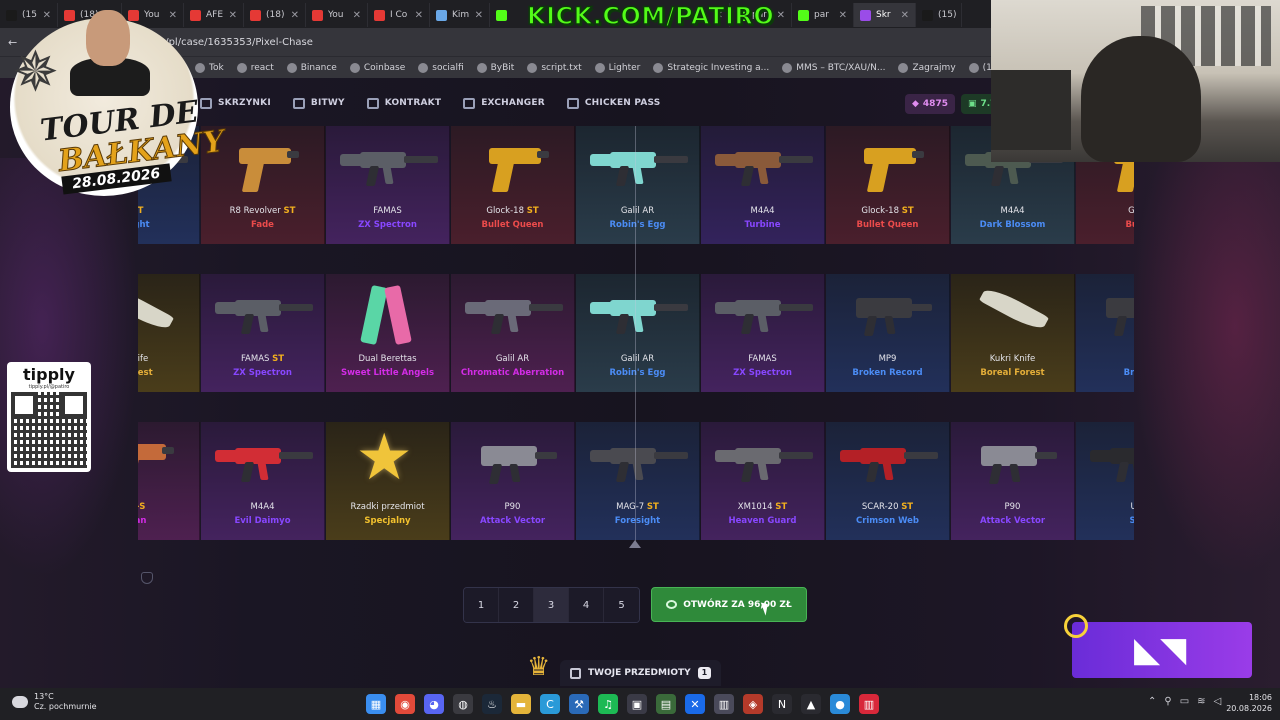  What do you see at coordinates (641, 673) in the screenshot?
I see `your-items-bar: TWOJE PRZEDMIOTY 1` at bounding box center [641, 673].